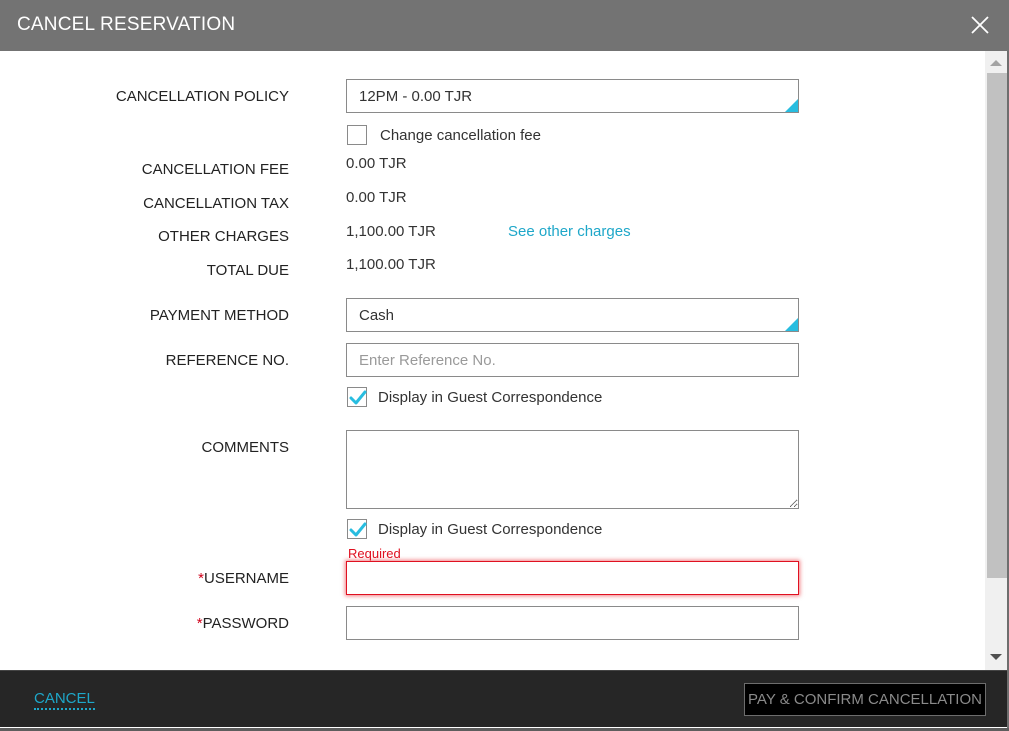 The height and width of the screenshot is (731, 1009). What do you see at coordinates (572, 623) in the screenshot?
I see `password-input` at bounding box center [572, 623].